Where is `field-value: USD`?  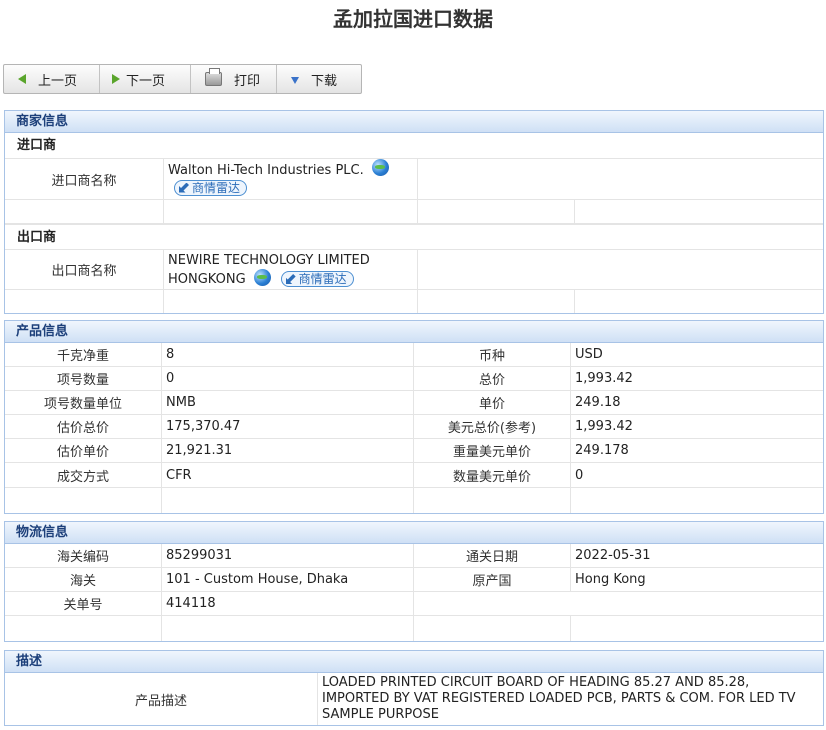
field-value: USD is located at coordinates (589, 354).